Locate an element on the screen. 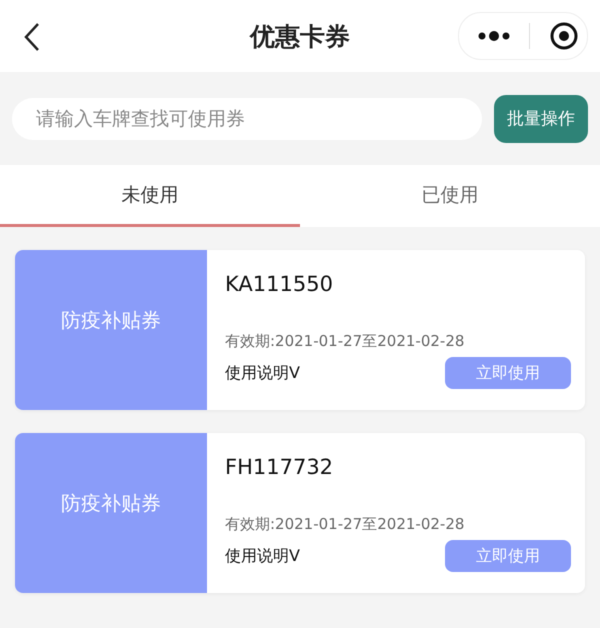  search-field: 请输入车牌查找可使用券 is located at coordinates (247, 119).